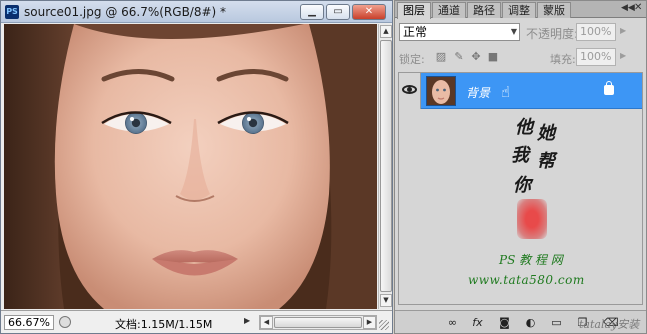  Describe the element at coordinates (441, 57) in the screenshot. I see `lock-transparent-icon: ▨` at that location.